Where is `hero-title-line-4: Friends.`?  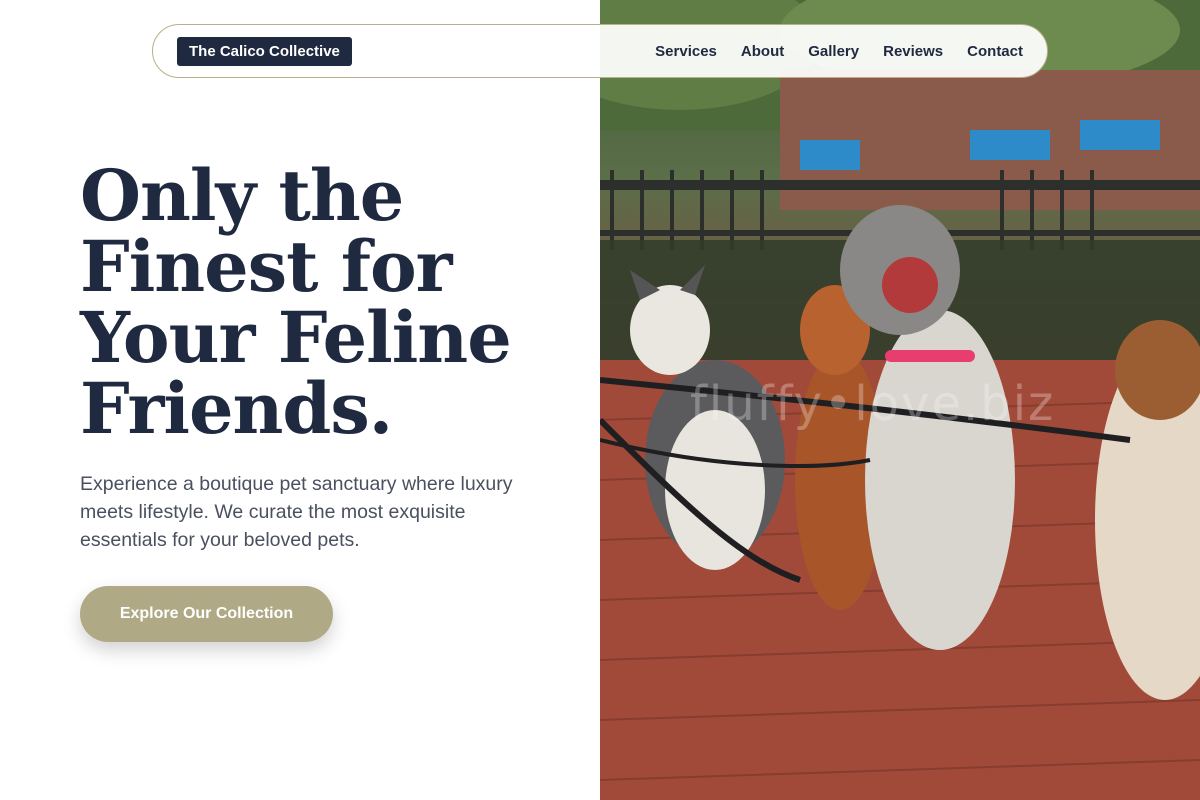
hero-title-line-4: Friends. is located at coordinates (236, 408).